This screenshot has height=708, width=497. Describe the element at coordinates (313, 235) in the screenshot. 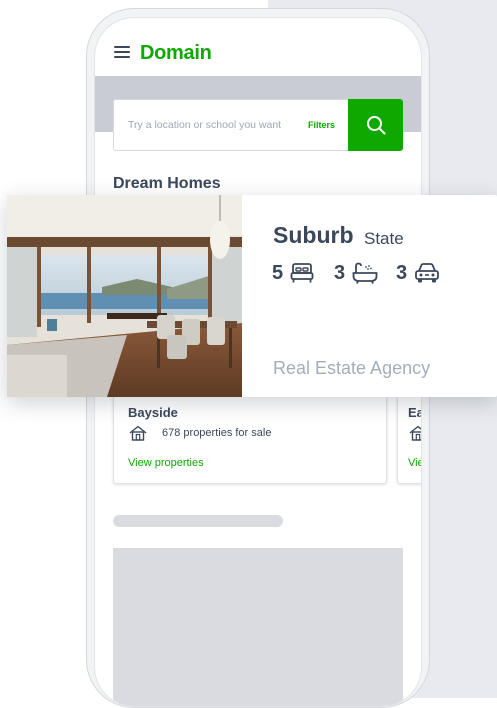

I see `listing-suburb: Suburb` at that location.